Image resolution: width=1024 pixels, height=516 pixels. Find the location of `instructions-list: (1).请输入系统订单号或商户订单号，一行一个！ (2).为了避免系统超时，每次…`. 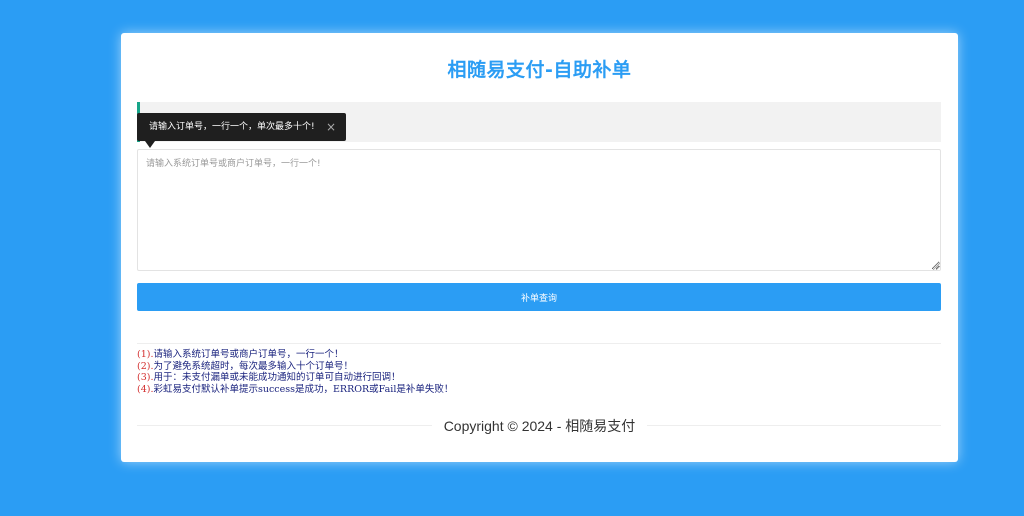

instructions-list: (1).请输入系统订单号或商户订单号，一行一个！ (2).为了避免系统超时，每次… is located at coordinates (295, 372).